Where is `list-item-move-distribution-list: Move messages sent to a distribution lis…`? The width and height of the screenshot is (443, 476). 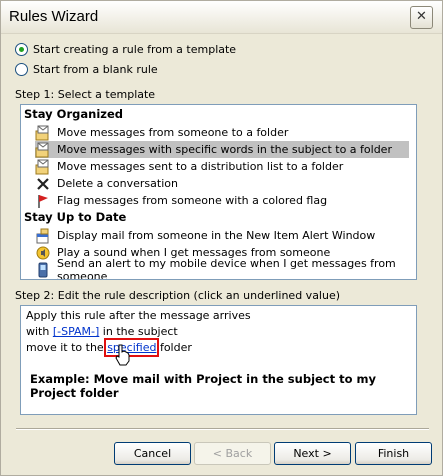
list-item-move-distribution-list: Move messages sent to a distribution lis… is located at coordinates (222, 166).